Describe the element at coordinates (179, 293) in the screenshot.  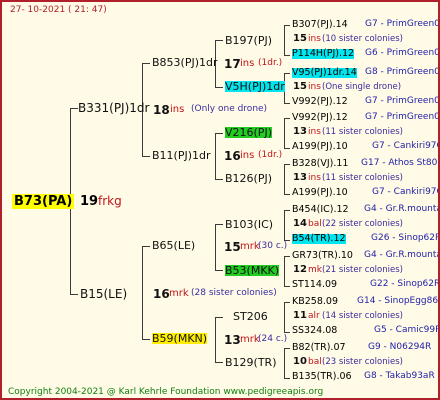
I see `gen1-lower-line-code: mrk` at that location.